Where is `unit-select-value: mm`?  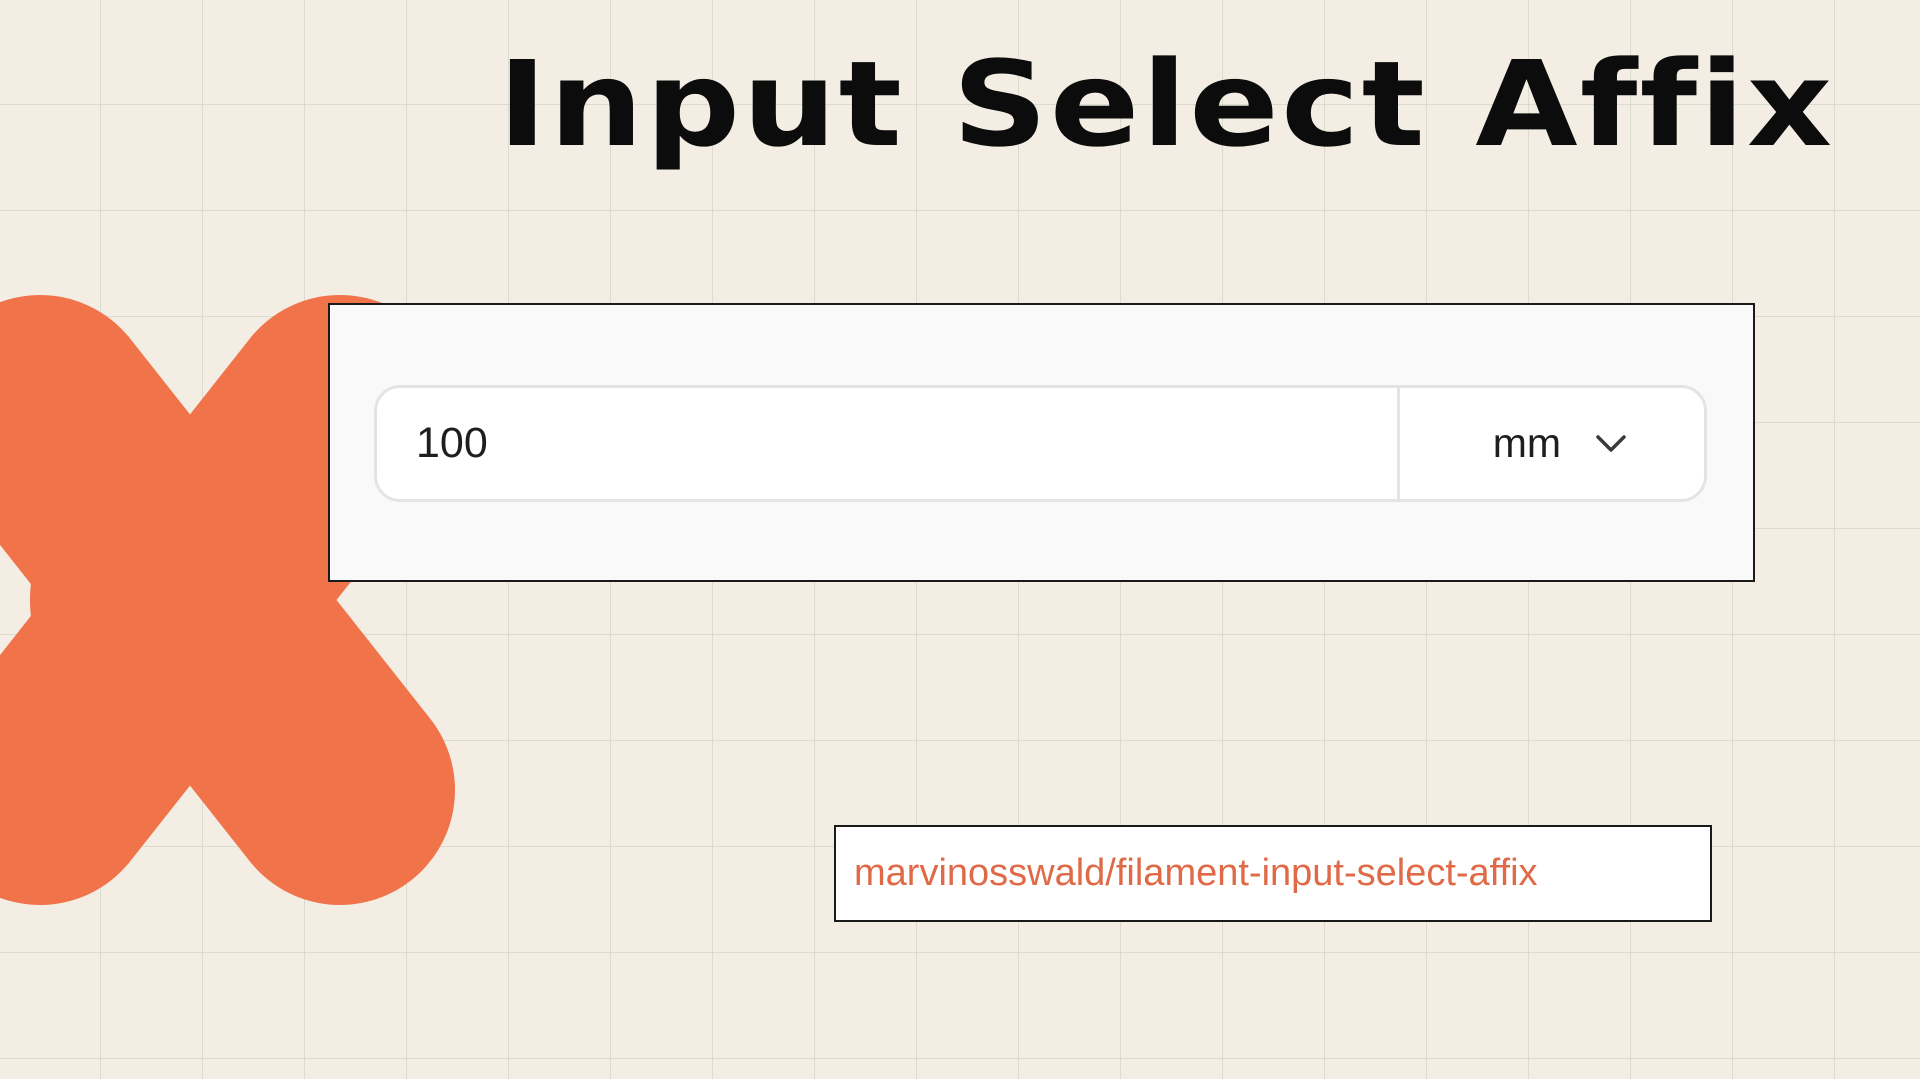 unit-select-value: mm is located at coordinates (1526, 443).